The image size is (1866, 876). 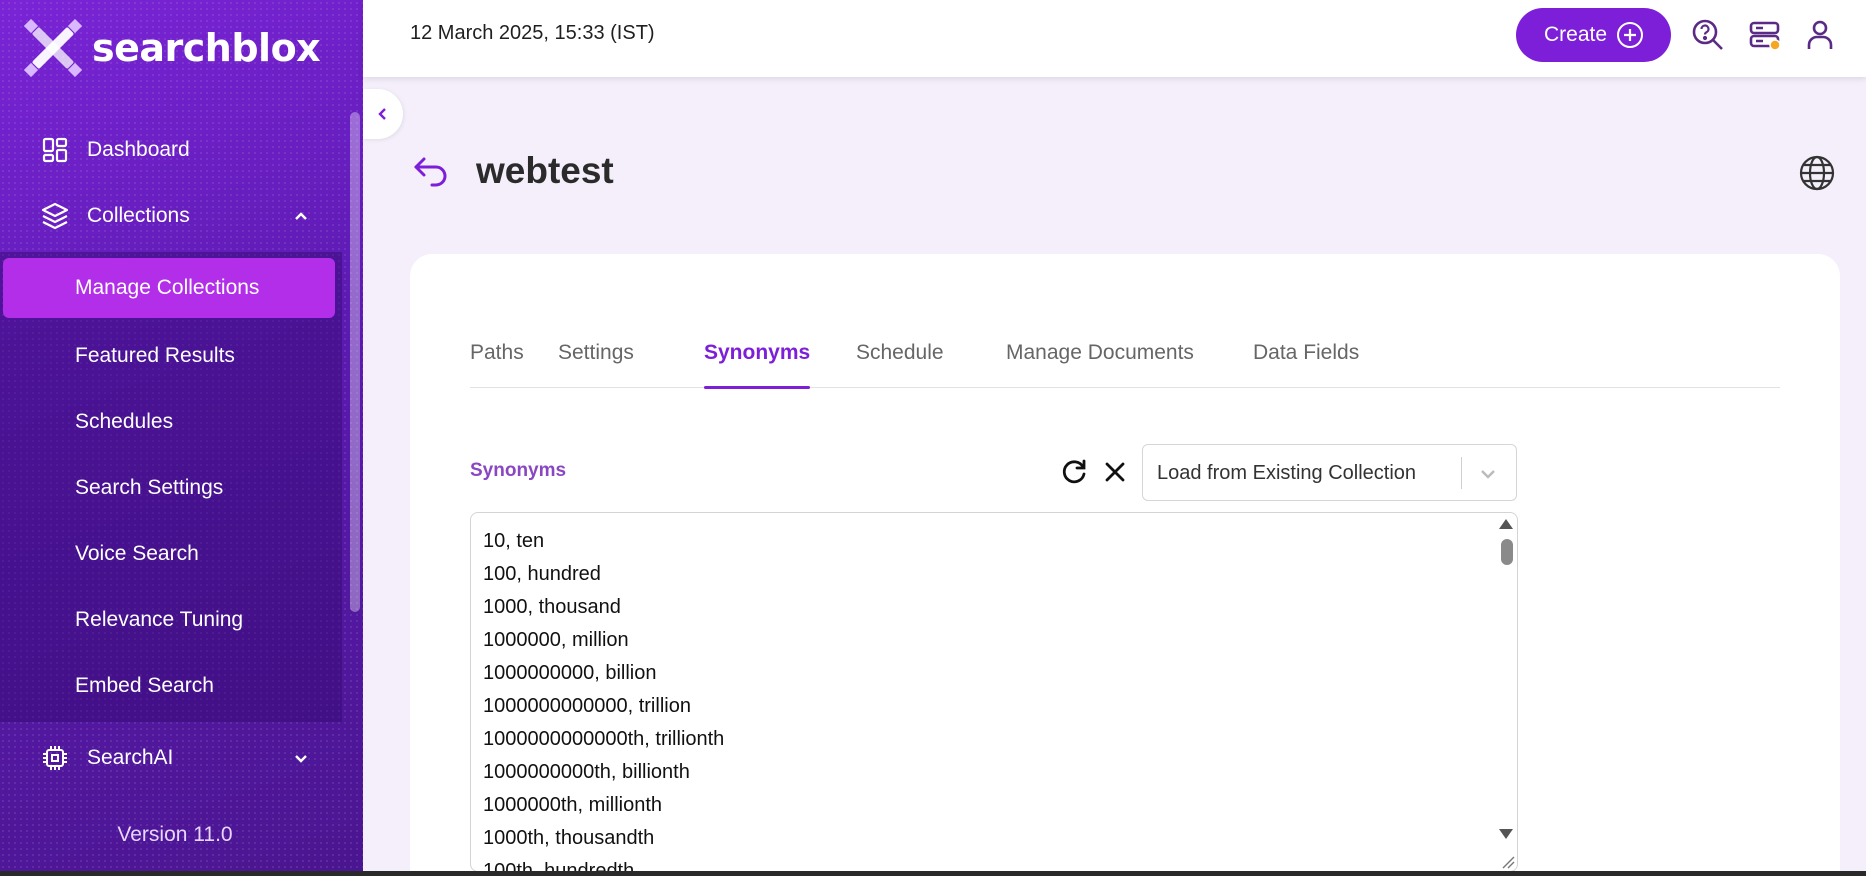 What do you see at coordinates (604, 739) in the screenshot?
I see `synonym-line: 1000000000000th, trillionth` at bounding box center [604, 739].